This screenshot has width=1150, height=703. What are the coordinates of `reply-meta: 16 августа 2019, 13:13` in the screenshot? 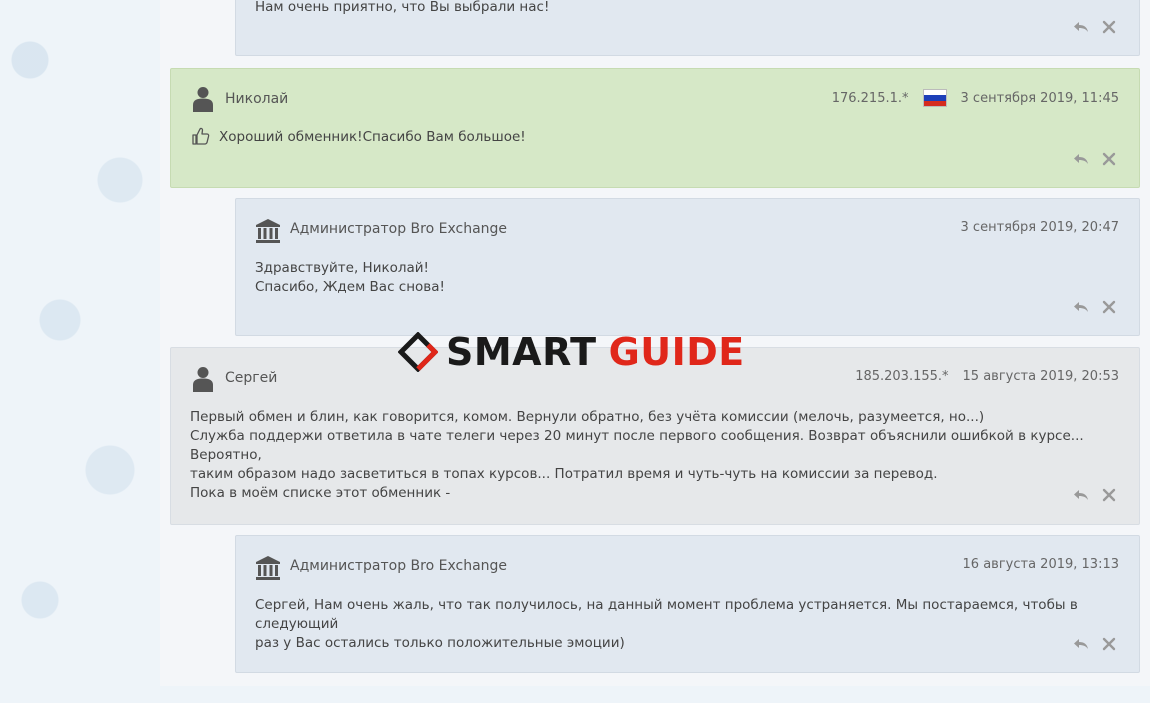 It's located at (1041, 564).